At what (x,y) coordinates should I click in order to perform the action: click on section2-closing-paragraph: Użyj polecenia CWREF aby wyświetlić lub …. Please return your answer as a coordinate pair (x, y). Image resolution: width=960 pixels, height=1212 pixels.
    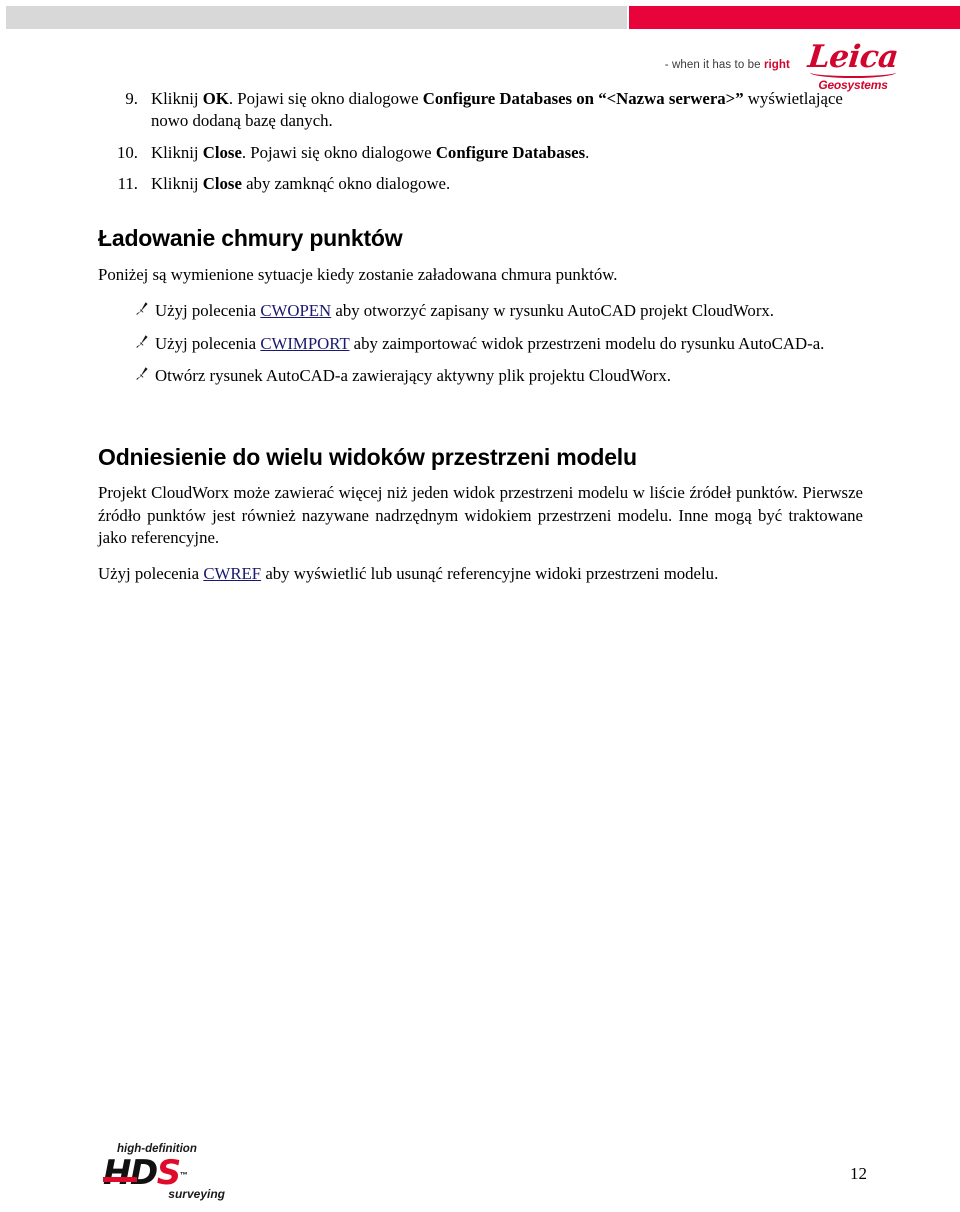
    Looking at the image, I should click on (480, 574).